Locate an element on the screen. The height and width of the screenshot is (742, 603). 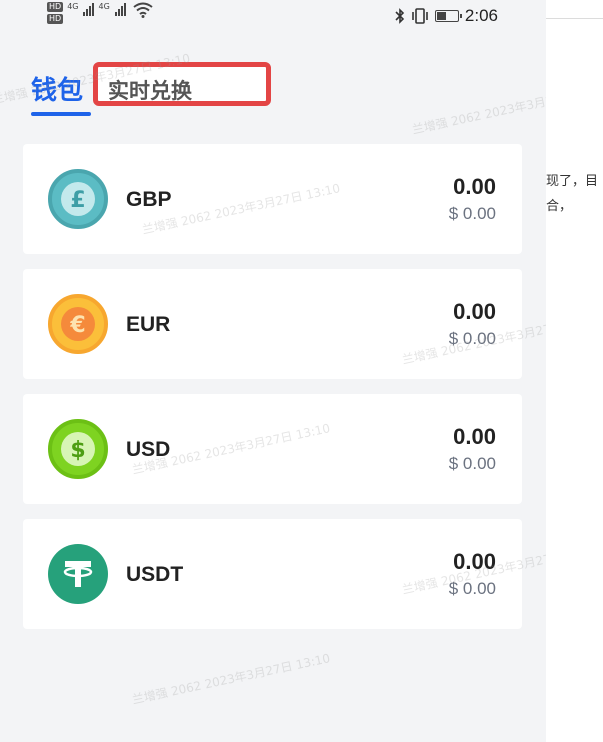
bluetooth-icon is located at coordinates (400, 16).